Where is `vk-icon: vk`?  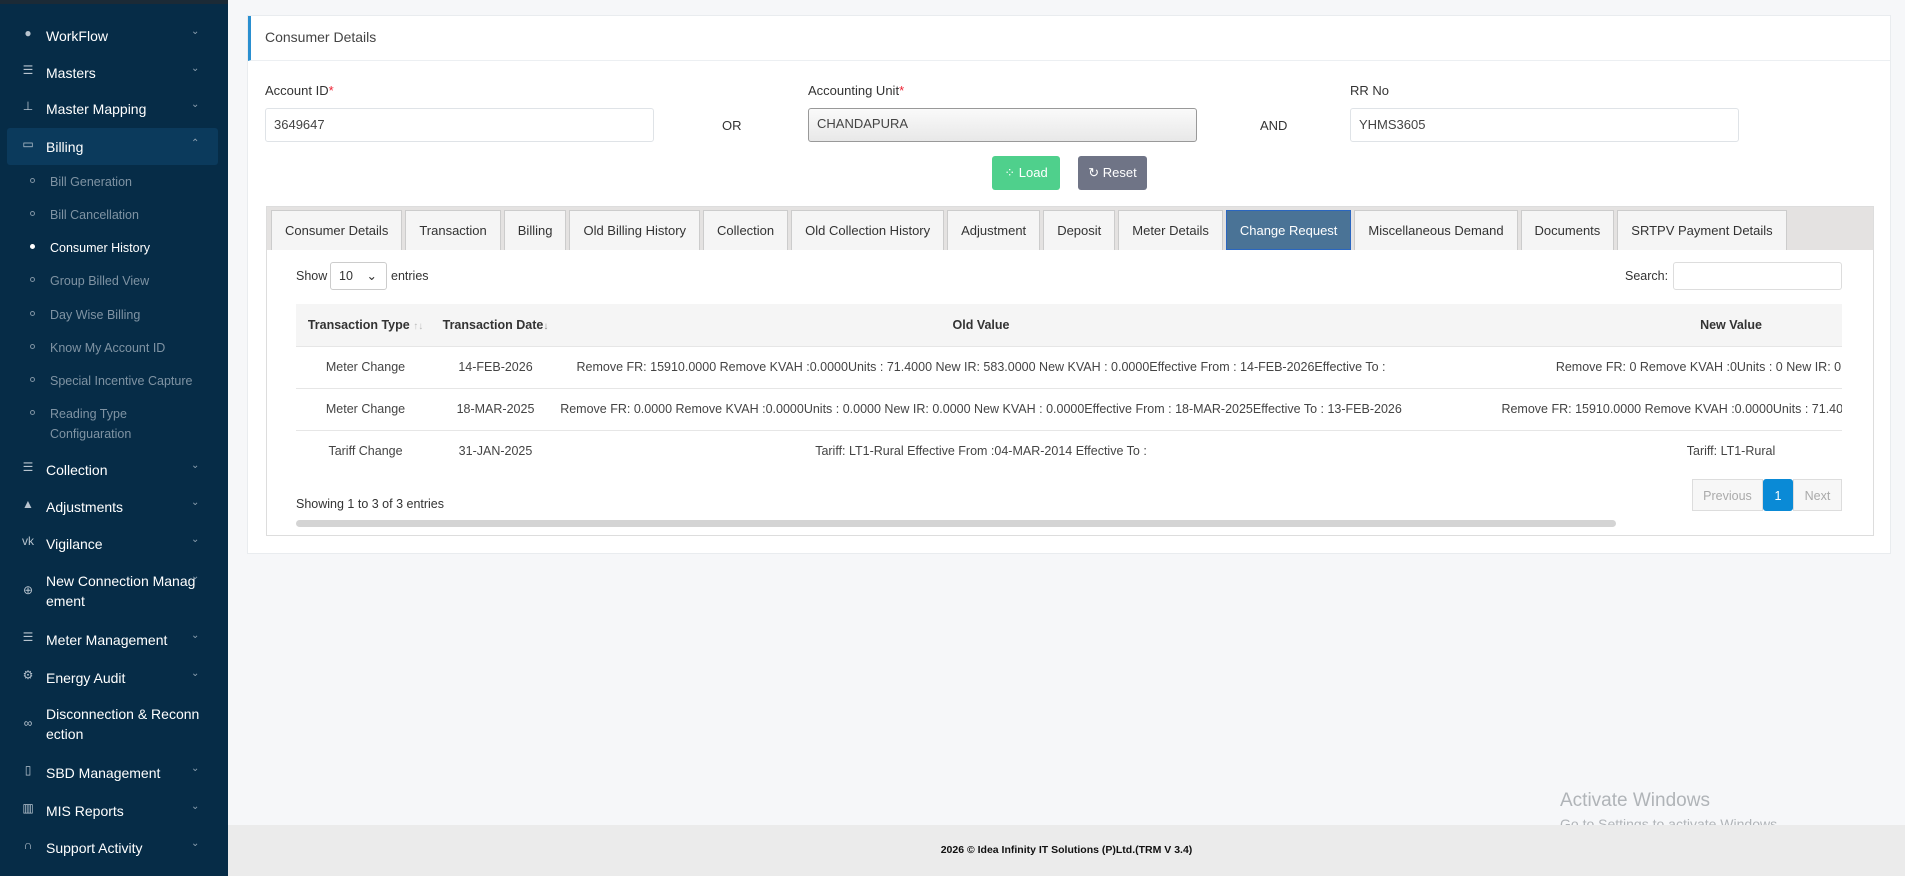 vk-icon: vk is located at coordinates (28, 541).